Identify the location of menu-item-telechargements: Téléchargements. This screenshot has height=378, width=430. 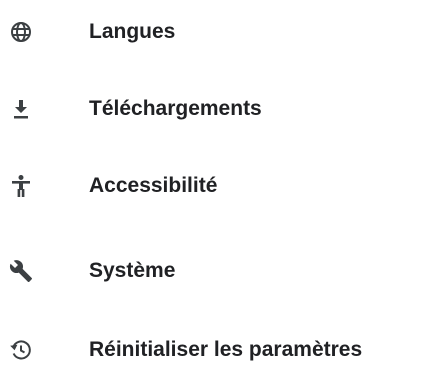
(215, 109).